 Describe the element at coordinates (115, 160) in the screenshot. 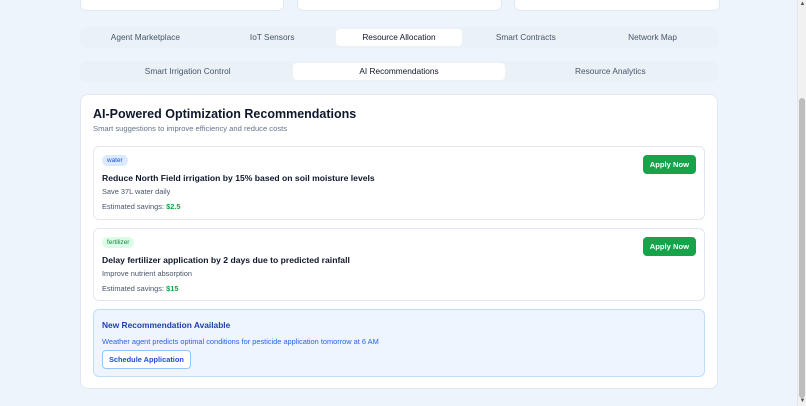

I see `category-badge: water` at that location.